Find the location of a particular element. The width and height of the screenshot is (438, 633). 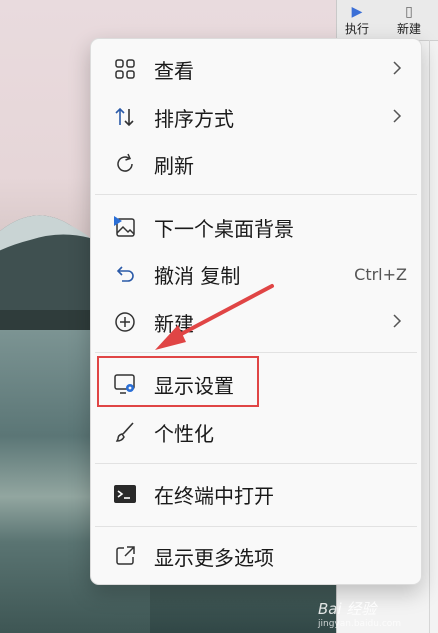

menu-item-view: 查看 is located at coordinates (256, 69).